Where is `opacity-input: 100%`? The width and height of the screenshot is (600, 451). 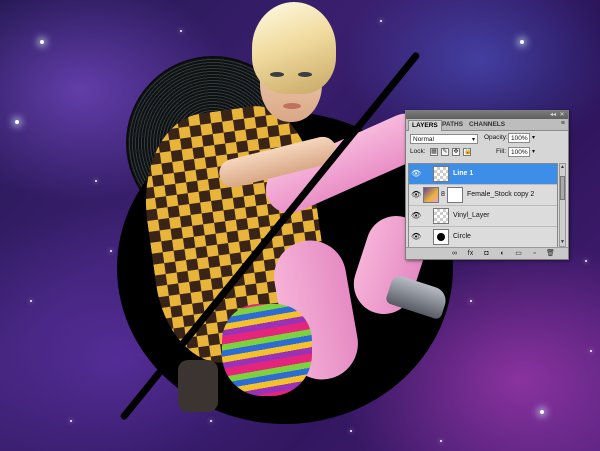
opacity-input: 100% is located at coordinates (519, 138).